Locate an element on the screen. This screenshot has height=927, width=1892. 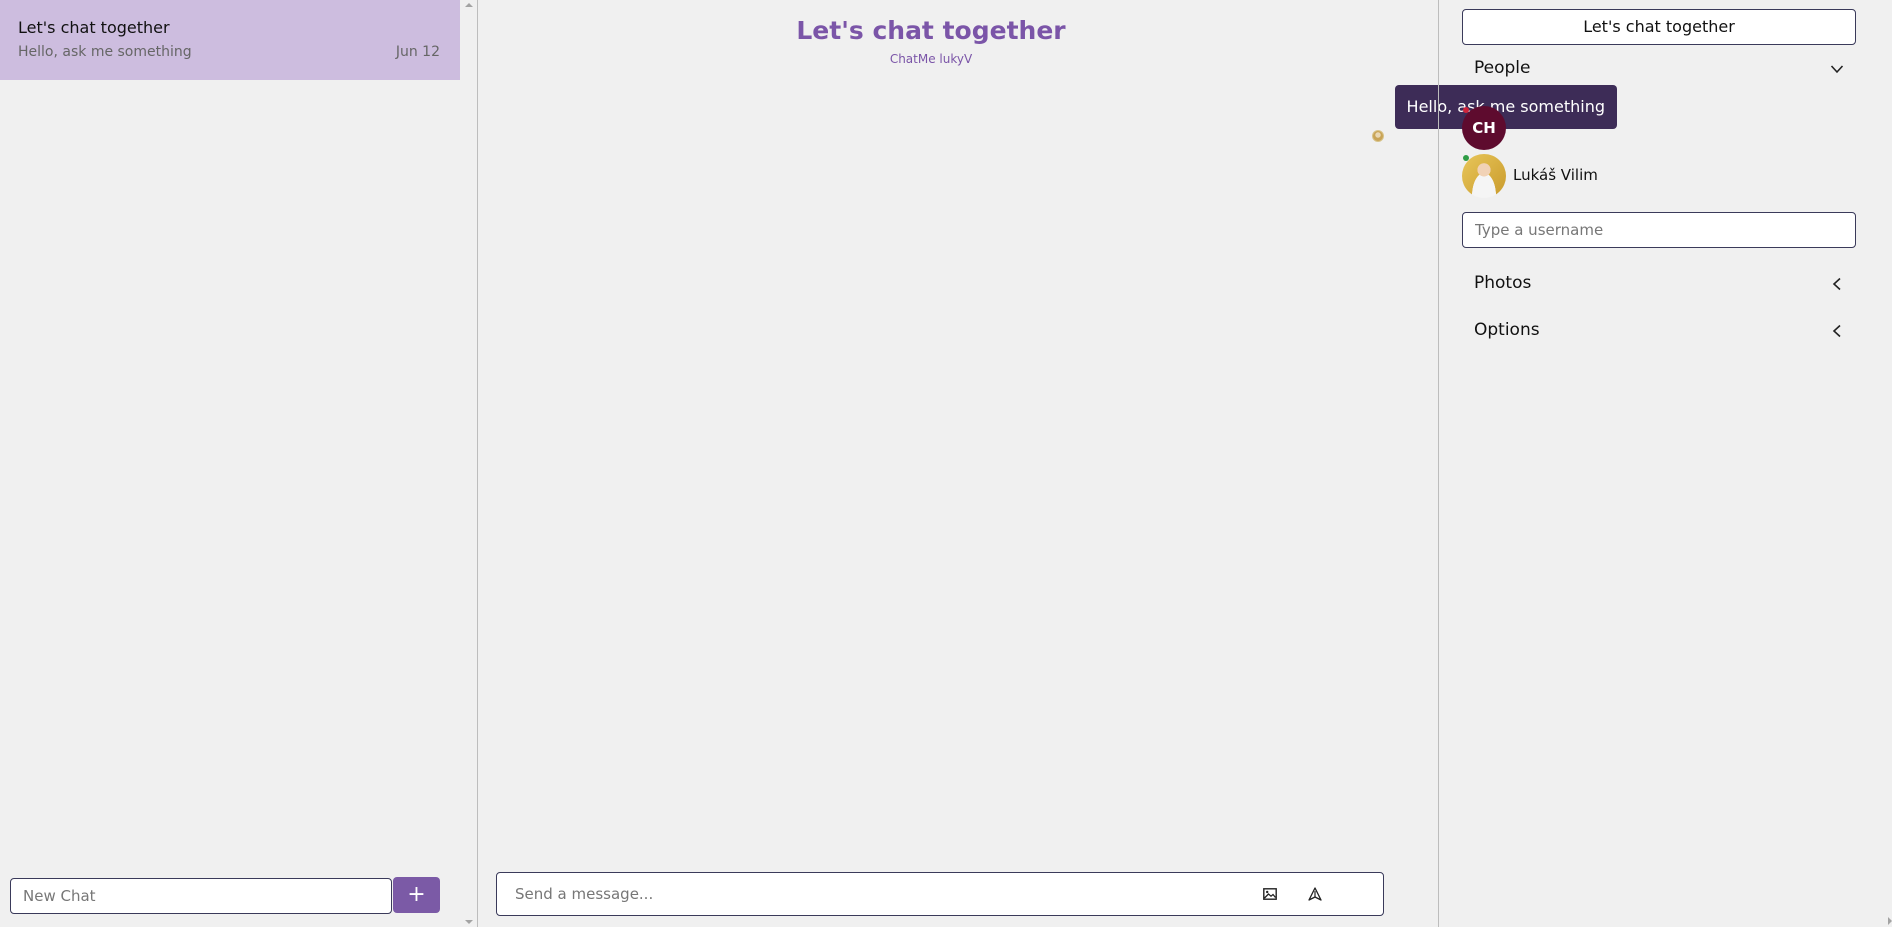
avatar is located at coordinates (1484, 176).